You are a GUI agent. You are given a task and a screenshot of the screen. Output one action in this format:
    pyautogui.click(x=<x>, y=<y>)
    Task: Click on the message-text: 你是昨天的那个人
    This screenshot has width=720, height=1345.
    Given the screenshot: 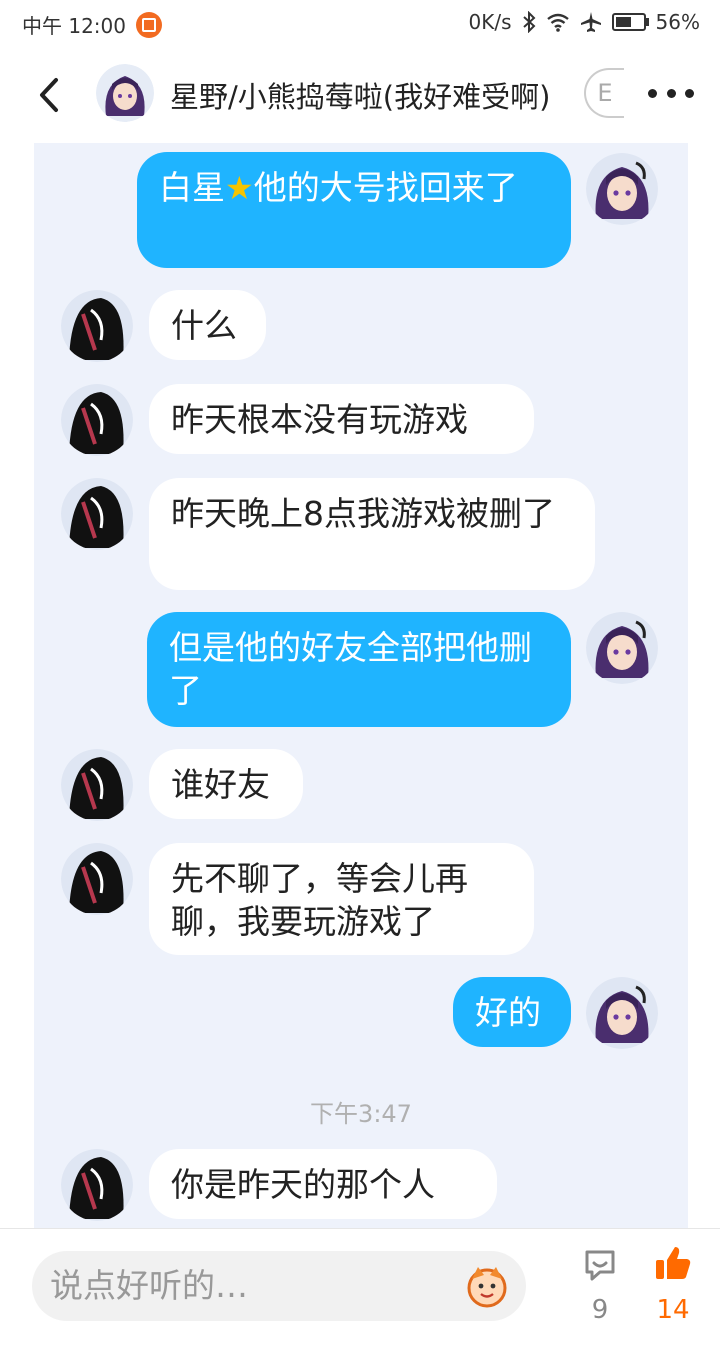 What is the action you would take?
    pyautogui.click(x=303, y=1184)
    